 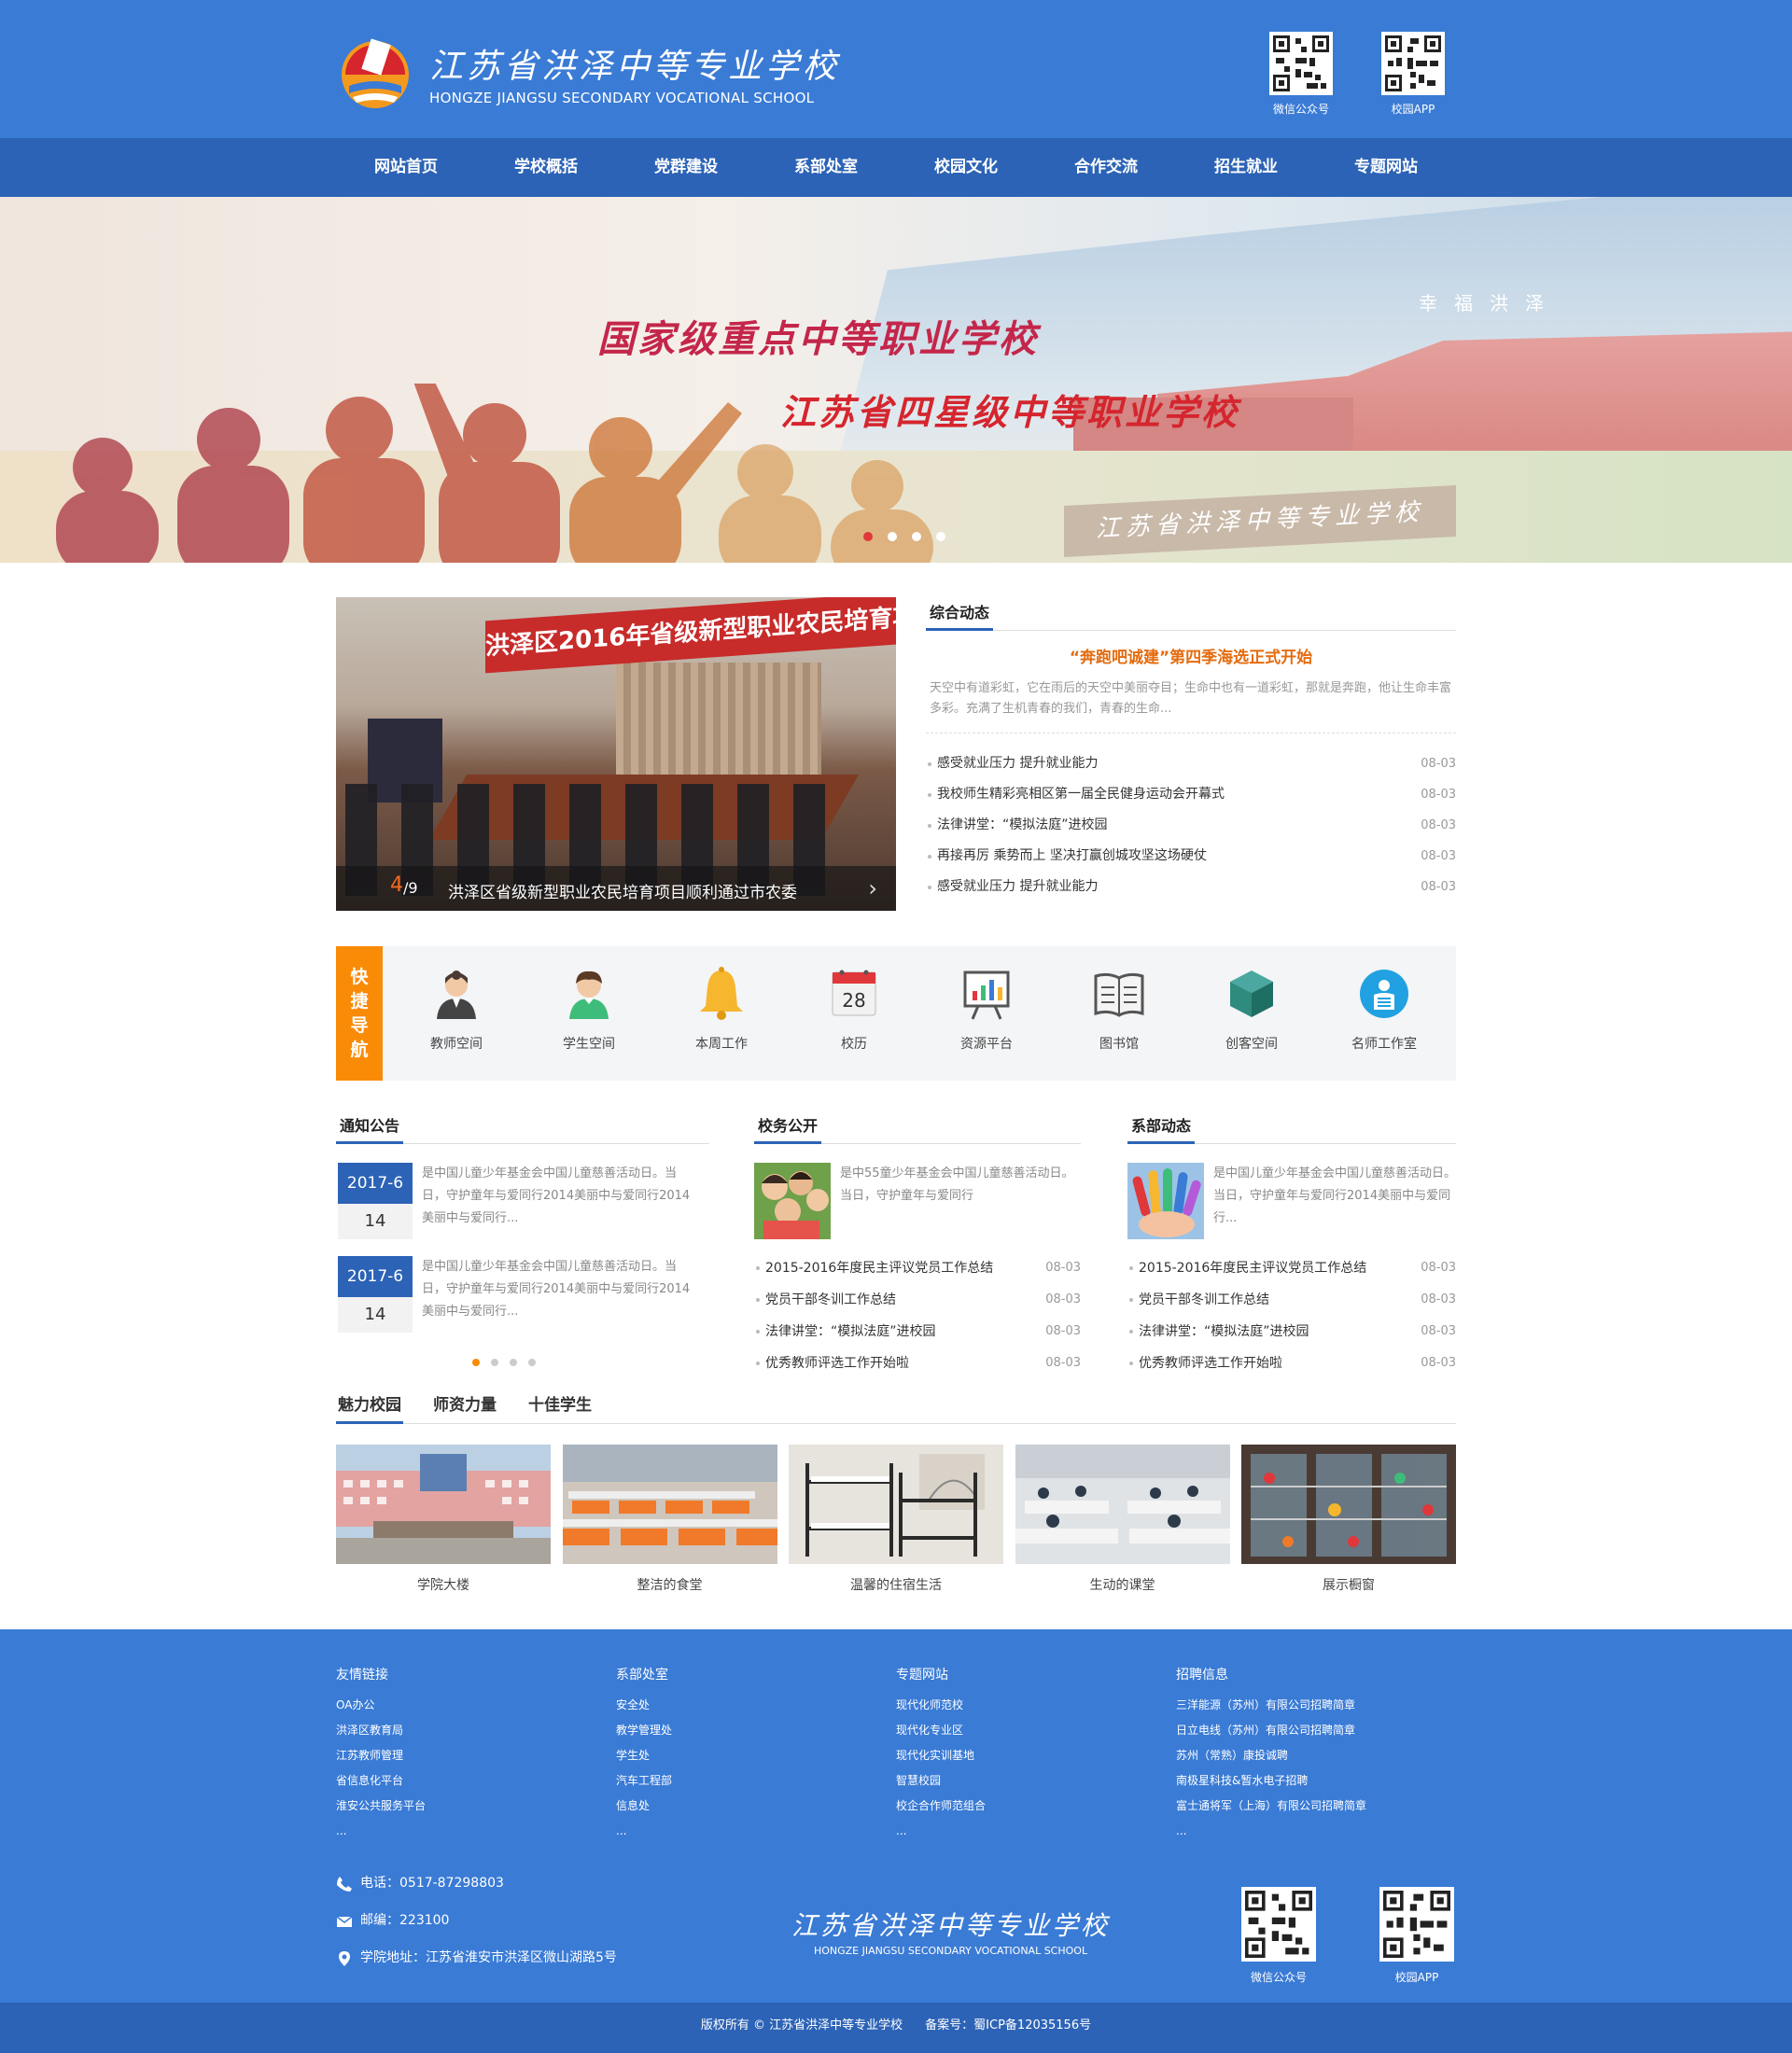 What do you see at coordinates (466, 1781) in the screenshot?
I see `footer-link: 省信息化平台` at bounding box center [466, 1781].